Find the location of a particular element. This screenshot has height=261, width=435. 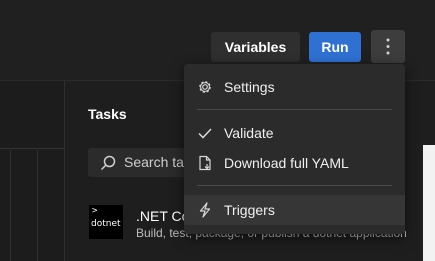

logo-text: dotnet is located at coordinates (106, 224).